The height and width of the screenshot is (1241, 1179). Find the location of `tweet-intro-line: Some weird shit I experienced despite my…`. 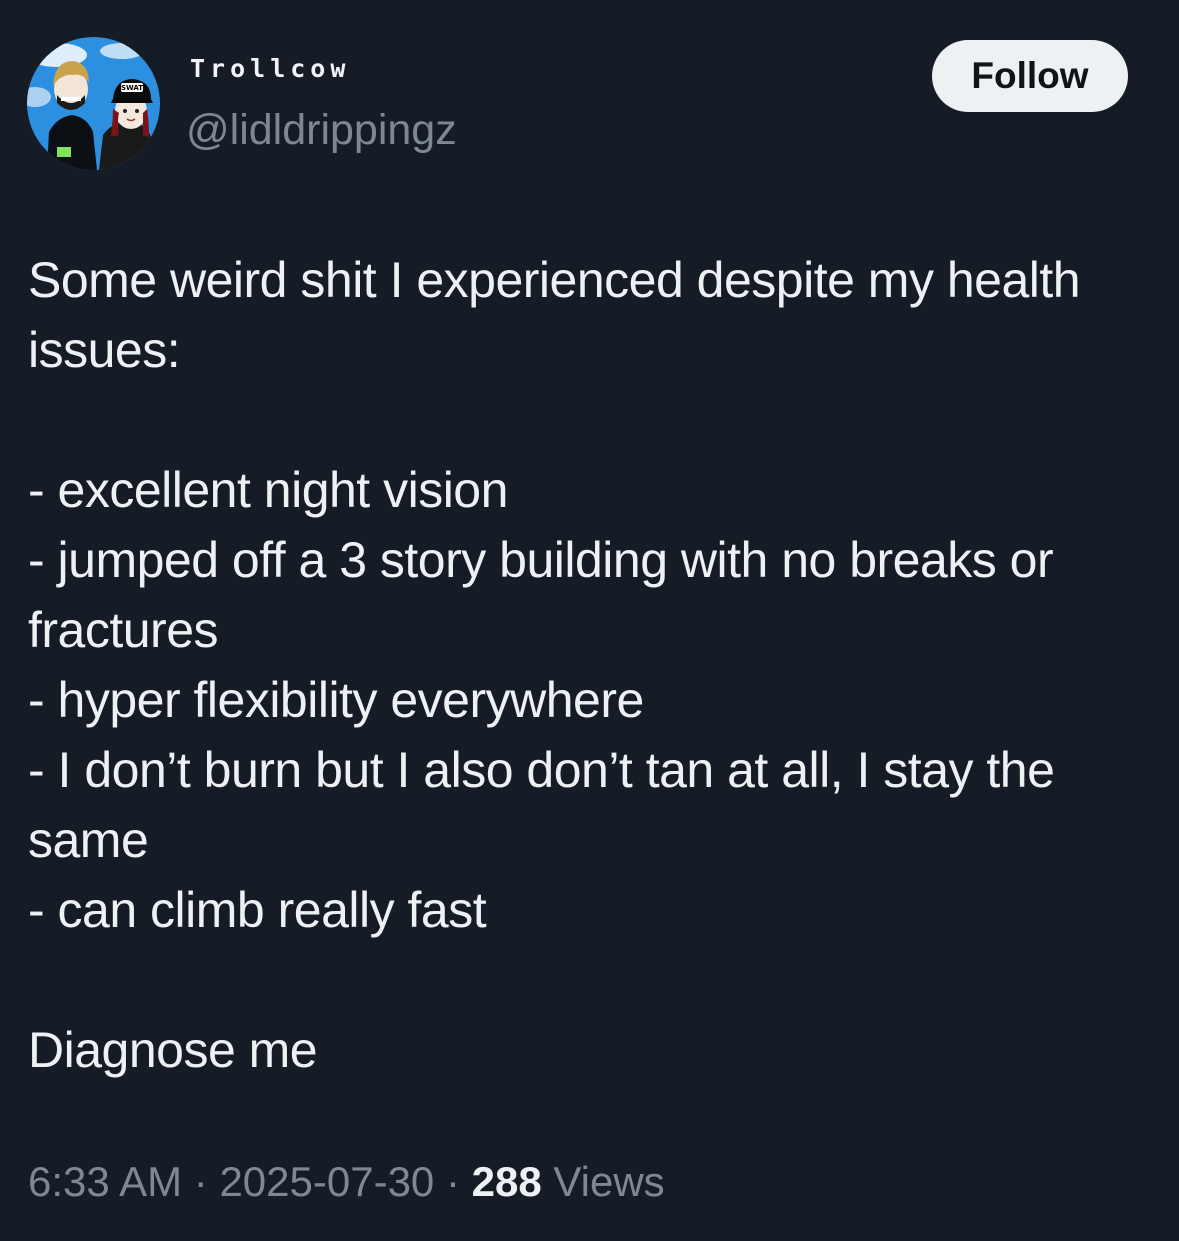

tweet-intro-line: Some weird shit I experienced despite my… is located at coordinates (554, 315).